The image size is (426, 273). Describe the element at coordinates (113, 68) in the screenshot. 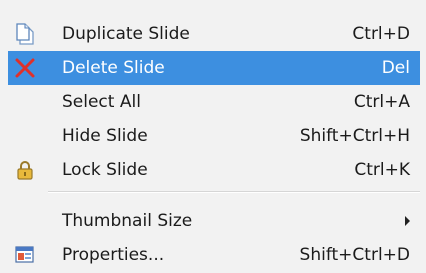

I see `menu-item-label: Delete Slide` at that location.